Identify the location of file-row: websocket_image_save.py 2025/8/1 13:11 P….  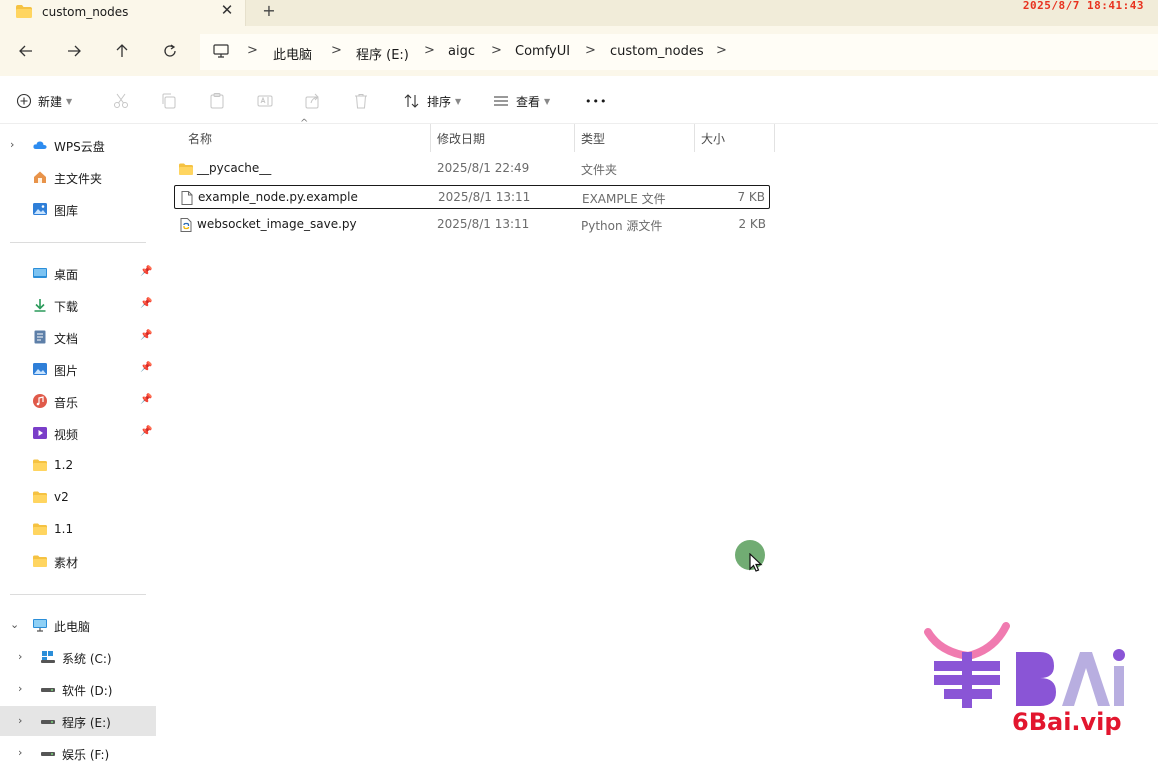
(472, 225).